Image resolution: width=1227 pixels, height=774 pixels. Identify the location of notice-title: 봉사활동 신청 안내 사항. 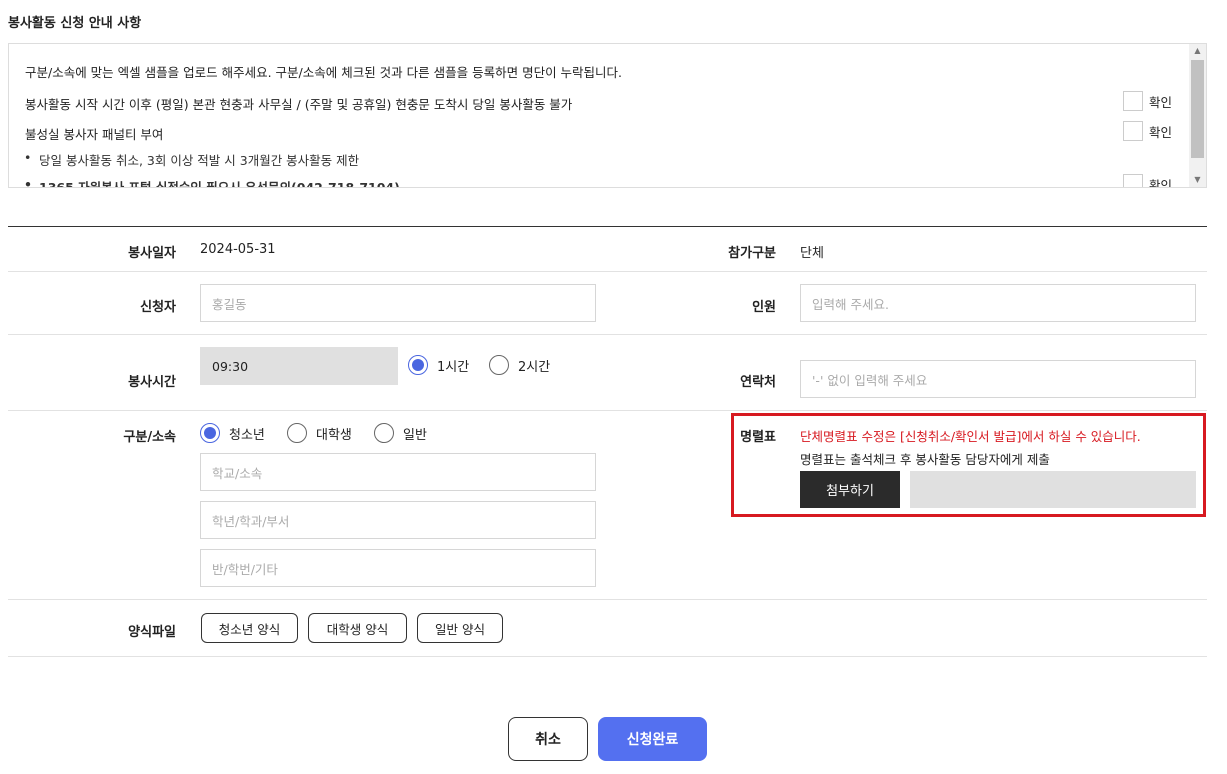
(75, 23).